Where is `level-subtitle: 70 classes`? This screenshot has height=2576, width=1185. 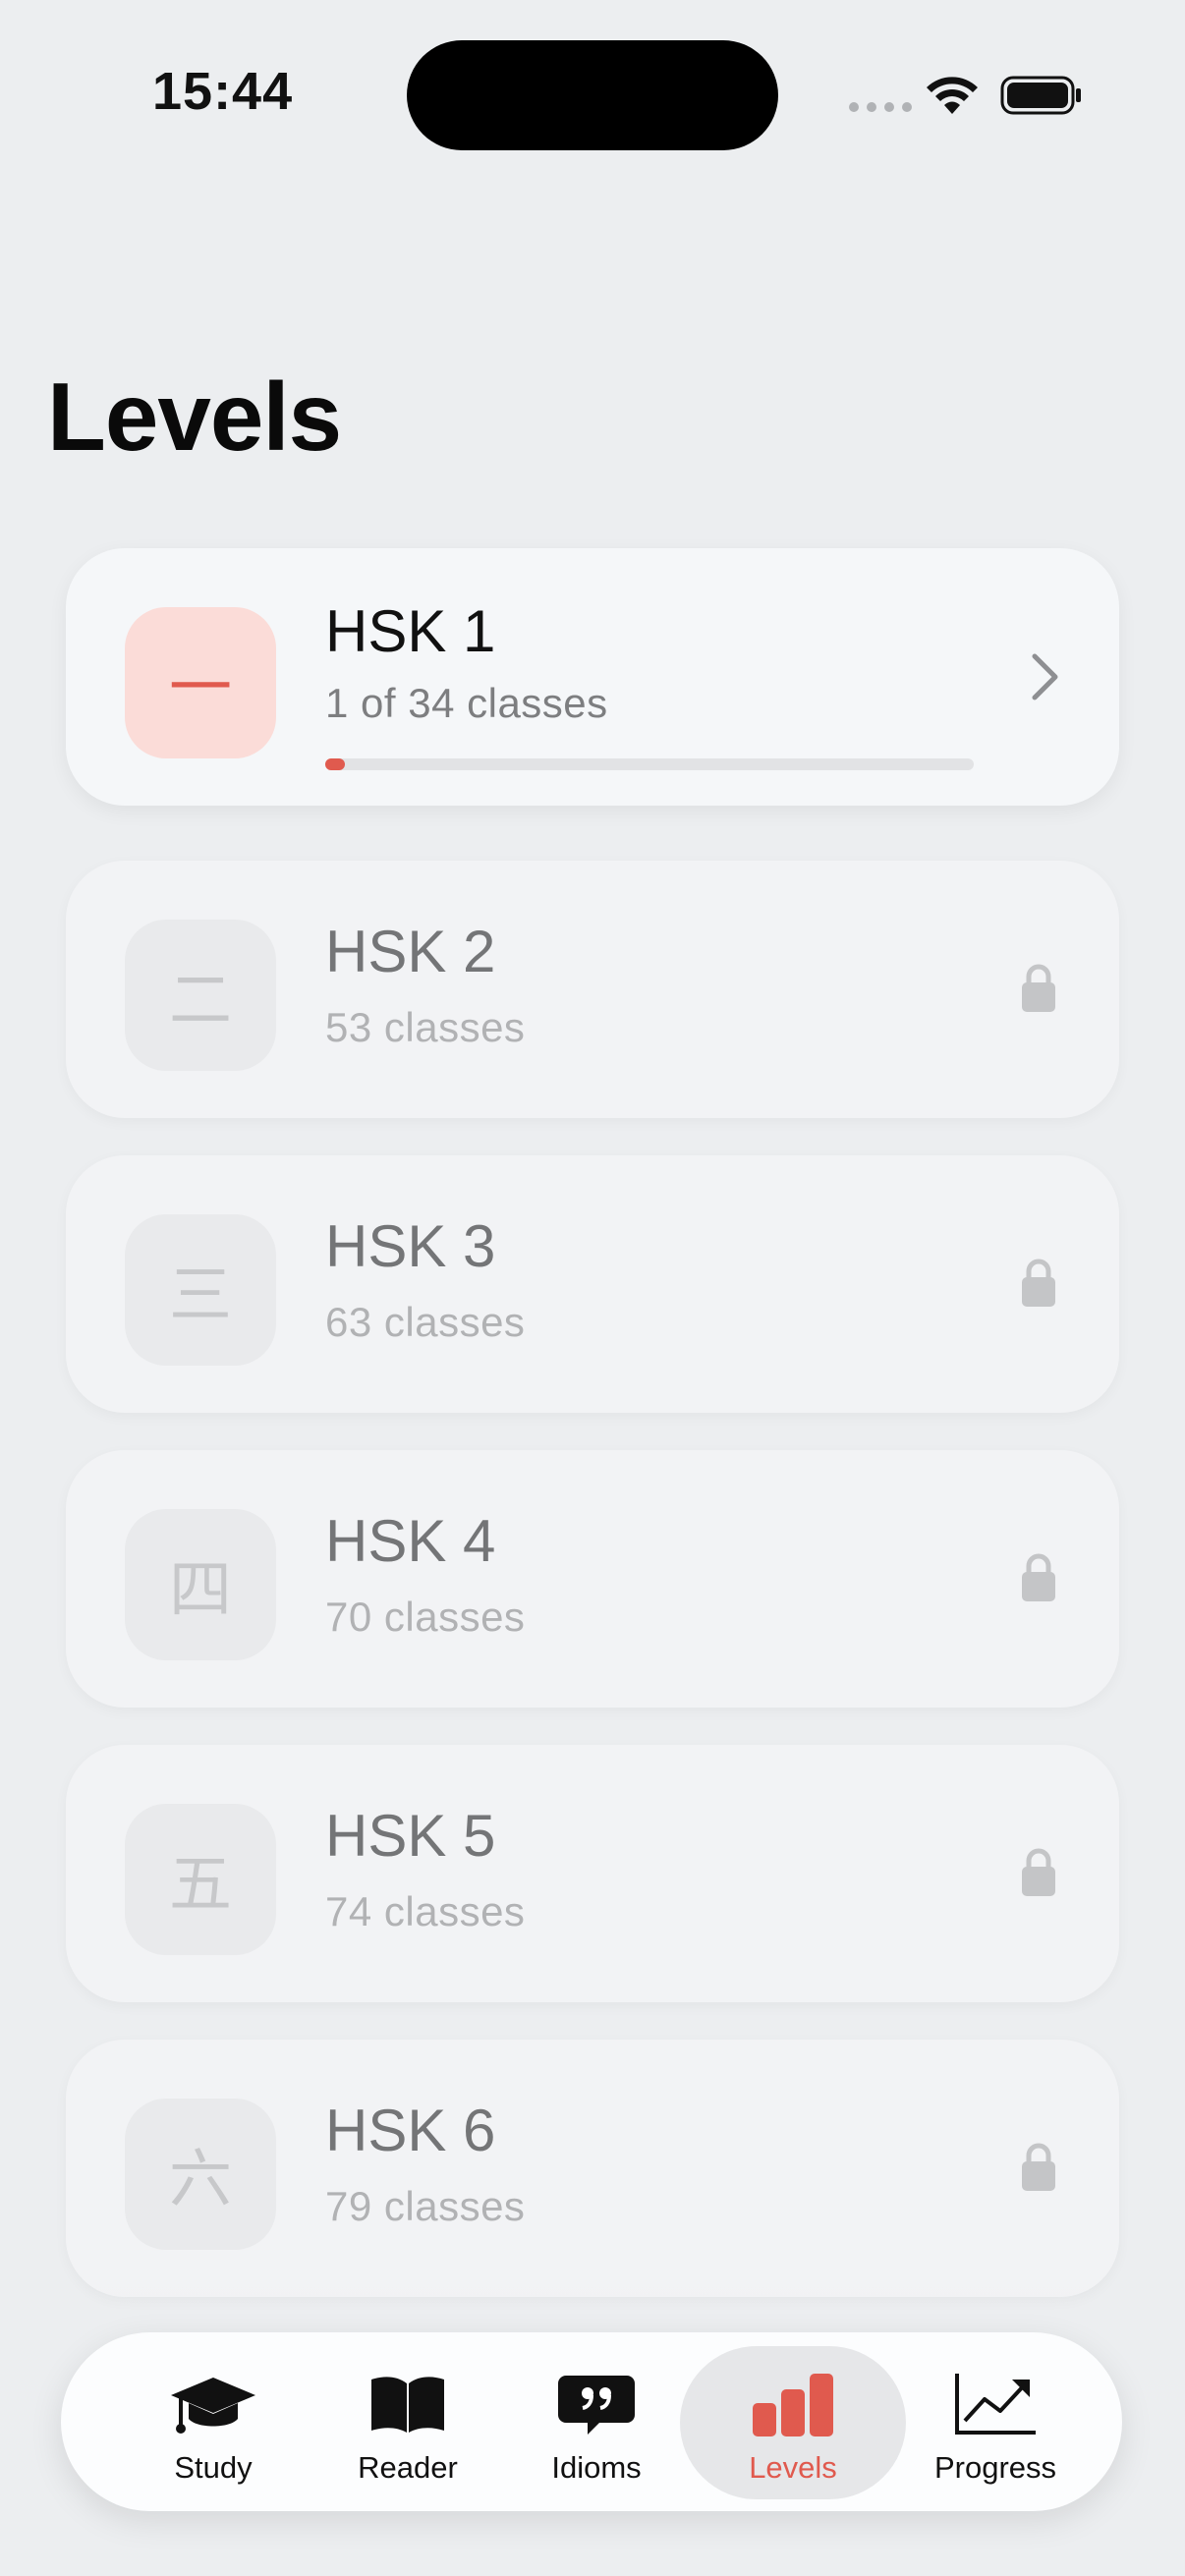 level-subtitle: 70 classes is located at coordinates (426, 1617).